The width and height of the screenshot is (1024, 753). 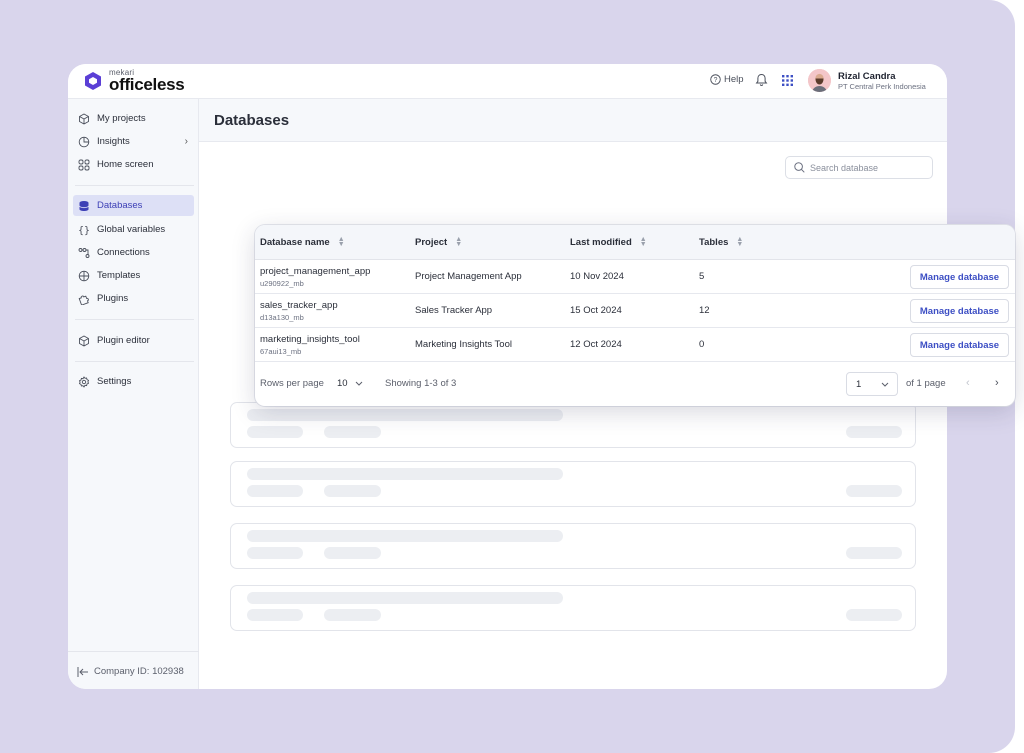 What do you see at coordinates (350, 383) in the screenshot?
I see `rows-per-page-select: 10` at bounding box center [350, 383].